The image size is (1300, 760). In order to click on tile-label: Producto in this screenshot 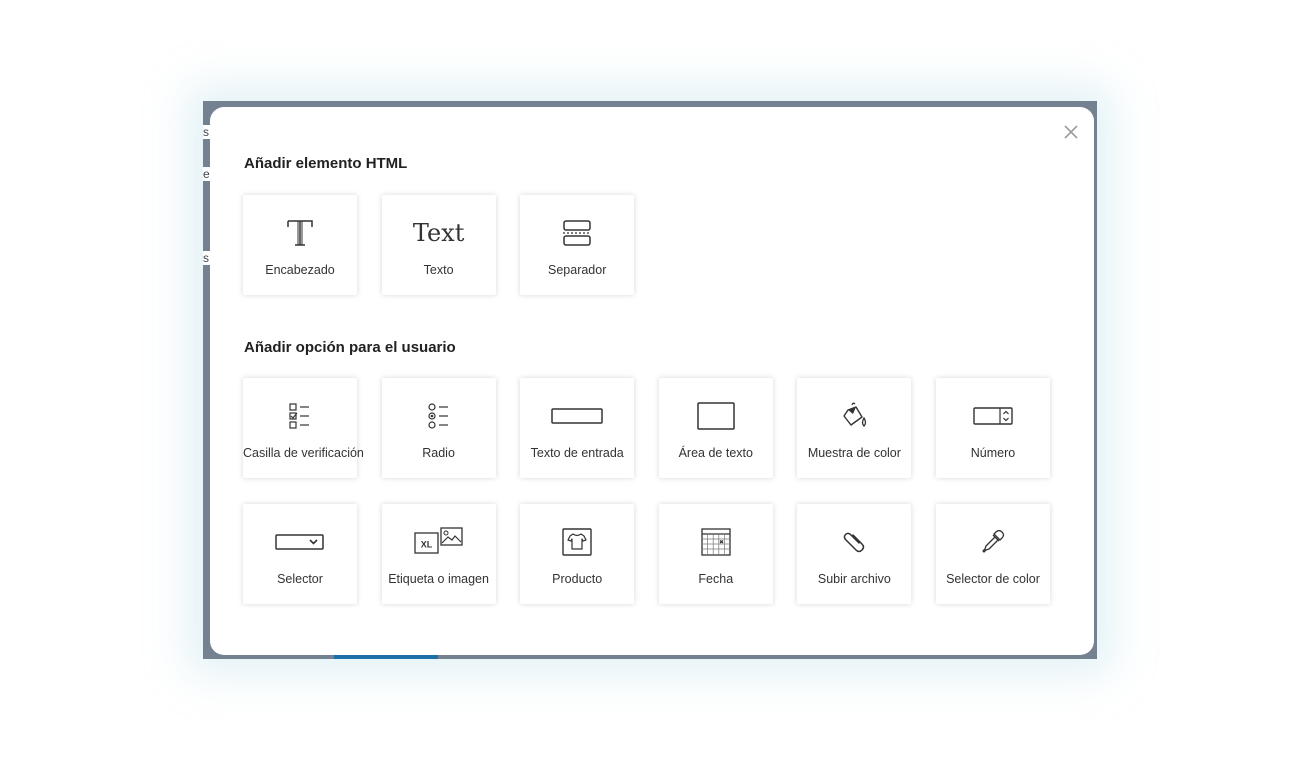, I will do `click(577, 579)`.